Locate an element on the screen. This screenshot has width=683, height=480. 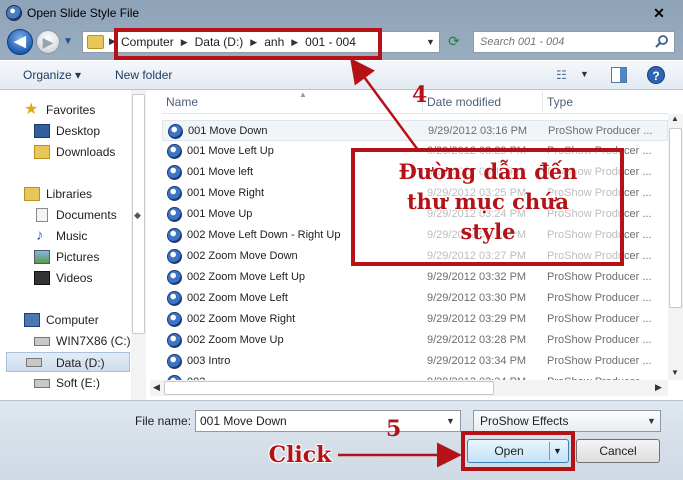
file-name-combobox: ▼ is located at coordinates (328, 421).